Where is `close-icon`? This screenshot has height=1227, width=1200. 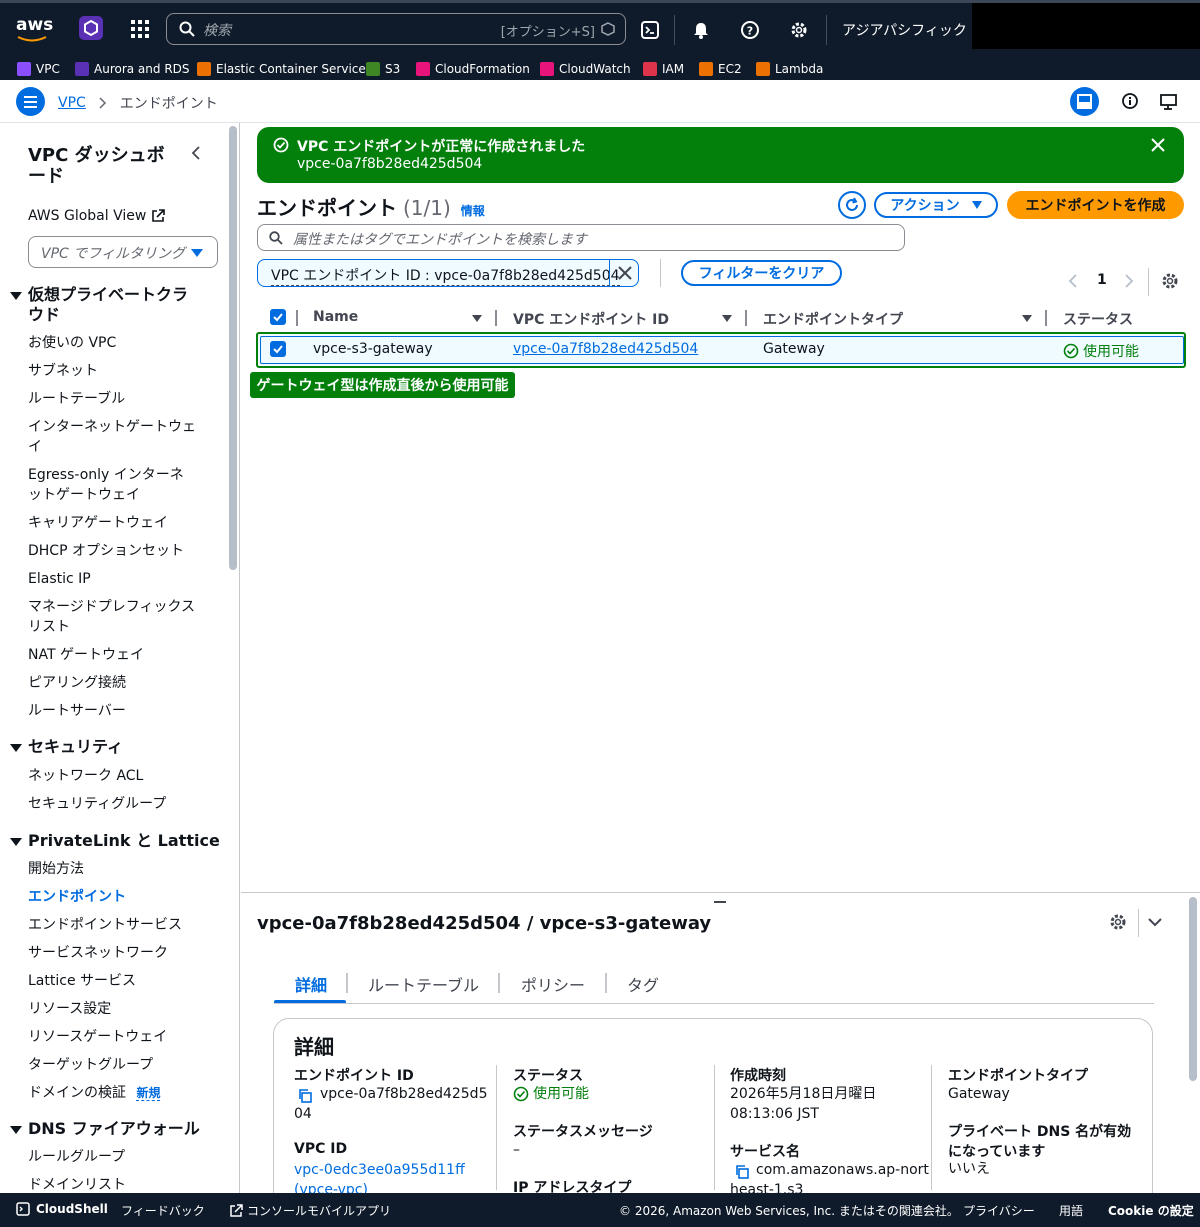 close-icon is located at coordinates (1158, 145).